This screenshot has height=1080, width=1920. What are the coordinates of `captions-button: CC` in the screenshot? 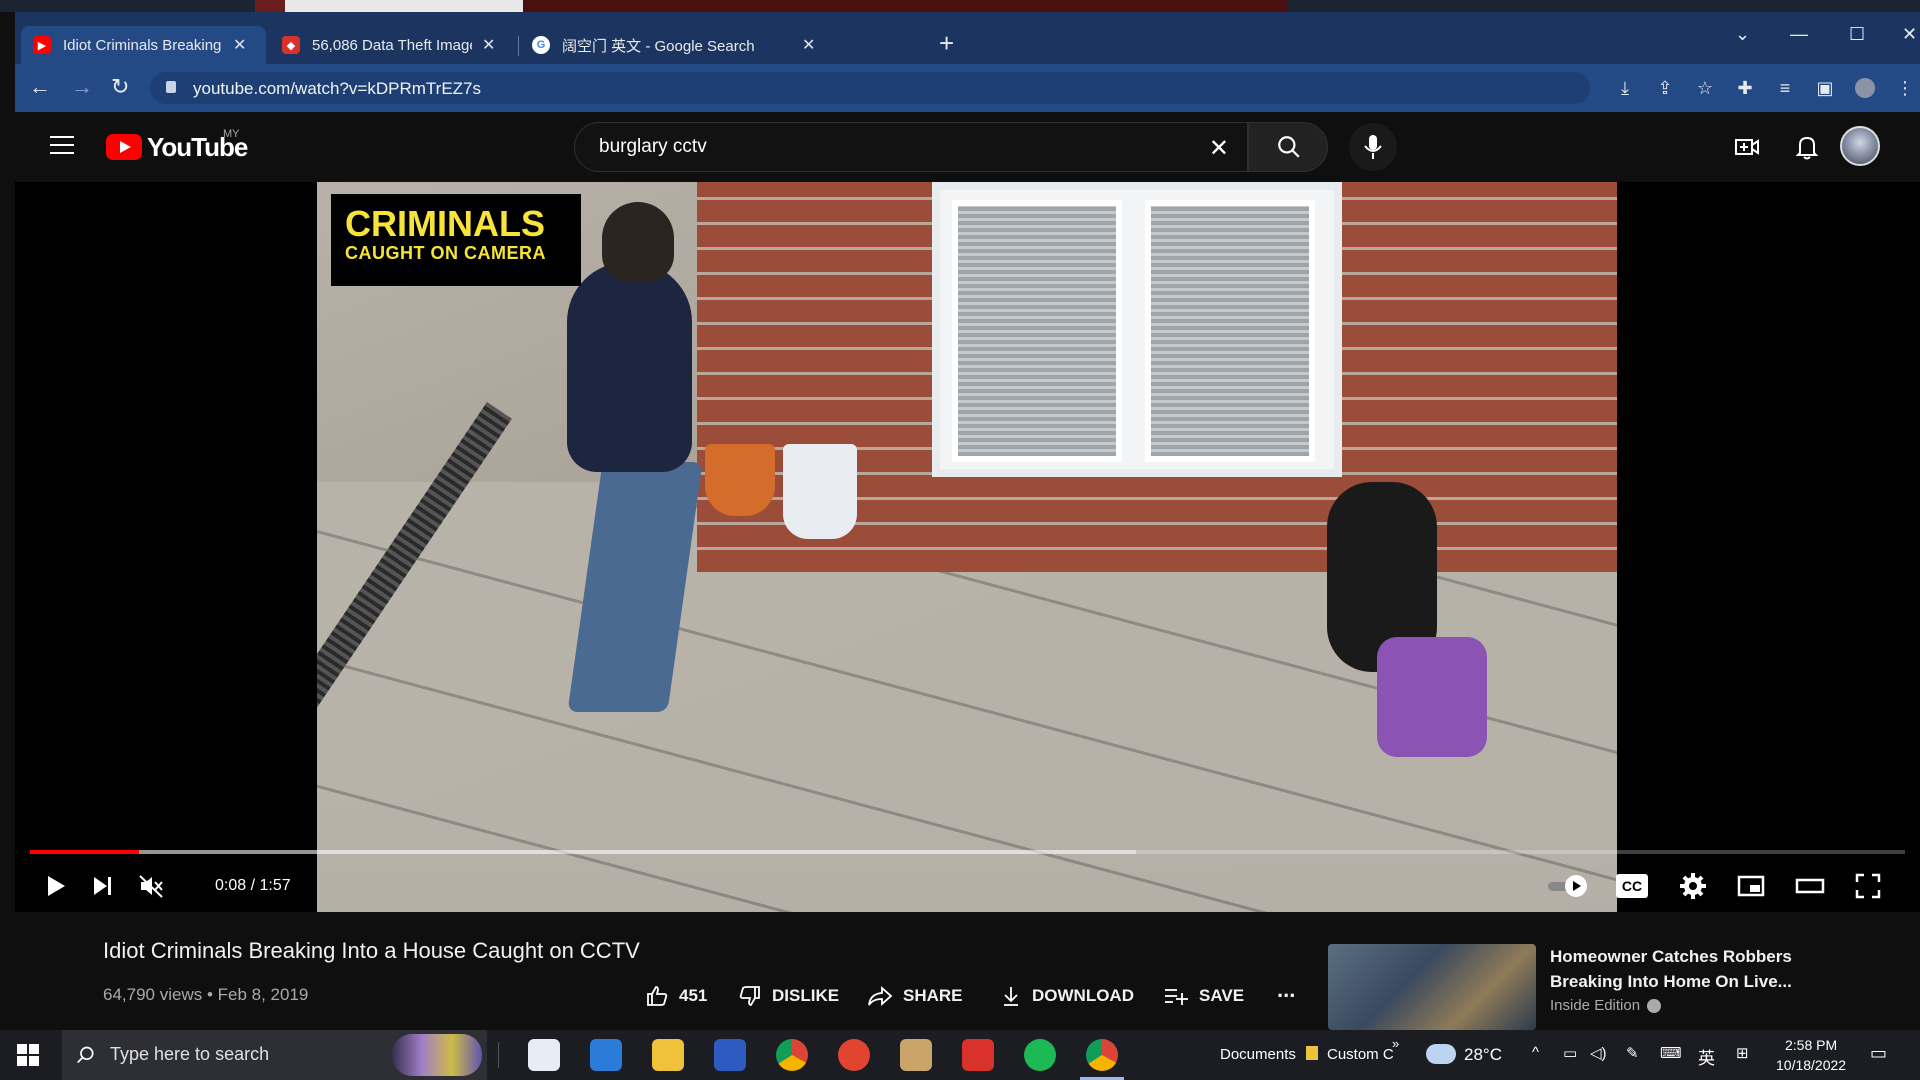 It's located at (1632, 886).